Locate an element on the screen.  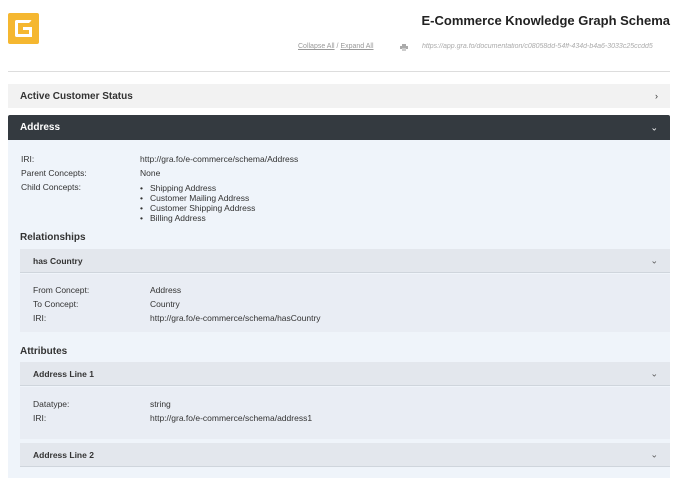
datatype-label: Datatype: is located at coordinates (51, 404).